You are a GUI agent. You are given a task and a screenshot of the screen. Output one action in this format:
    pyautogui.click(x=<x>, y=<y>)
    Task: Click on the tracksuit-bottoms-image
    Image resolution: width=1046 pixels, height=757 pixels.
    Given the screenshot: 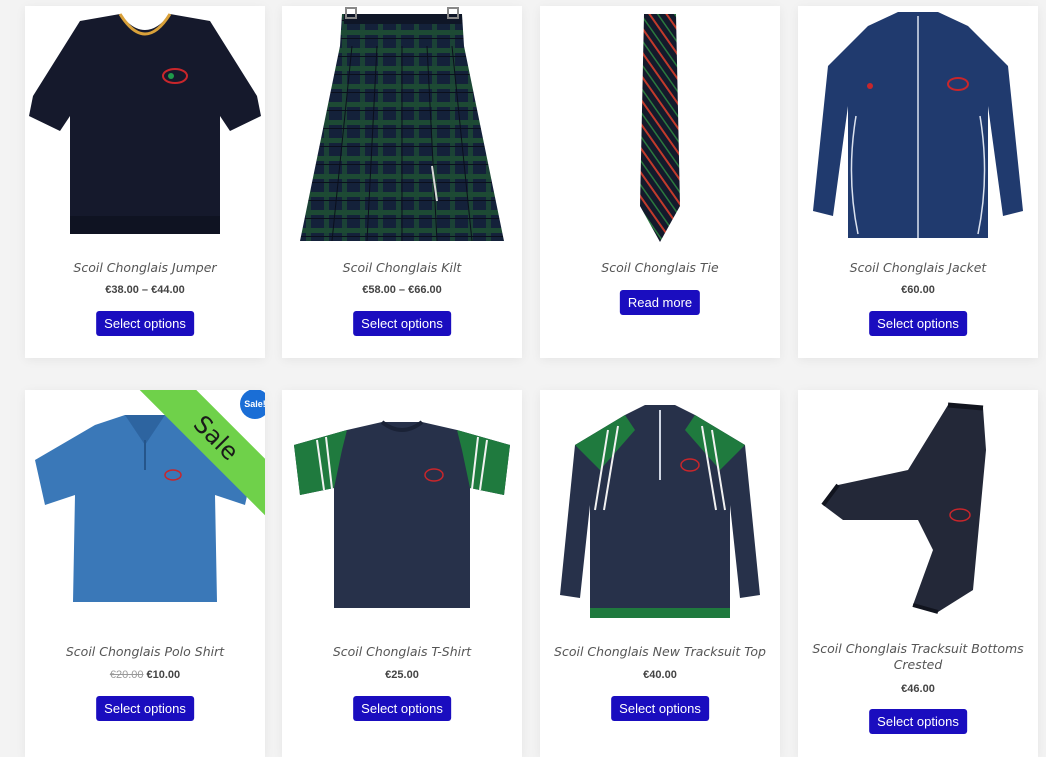 What is the action you would take?
    pyautogui.click(x=918, y=510)
    